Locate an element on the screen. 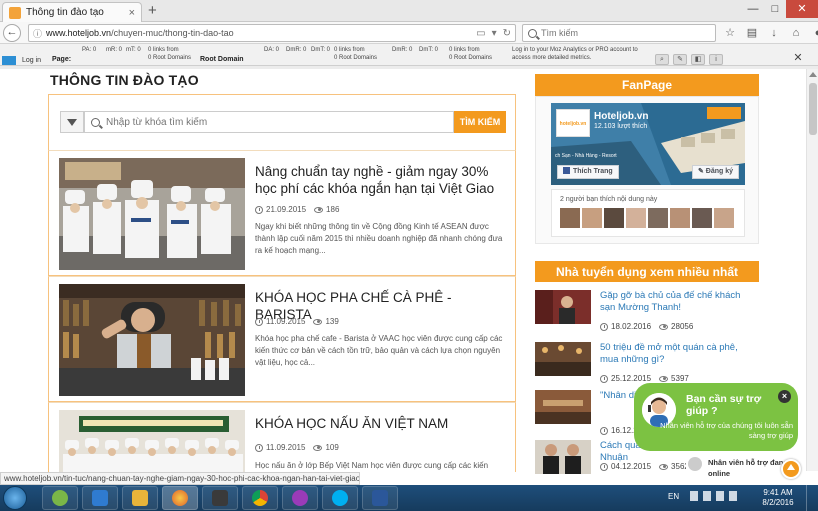 The height and width of the screenshot is (511, 818). tray-power-icon is located at coordinates (733, 496).